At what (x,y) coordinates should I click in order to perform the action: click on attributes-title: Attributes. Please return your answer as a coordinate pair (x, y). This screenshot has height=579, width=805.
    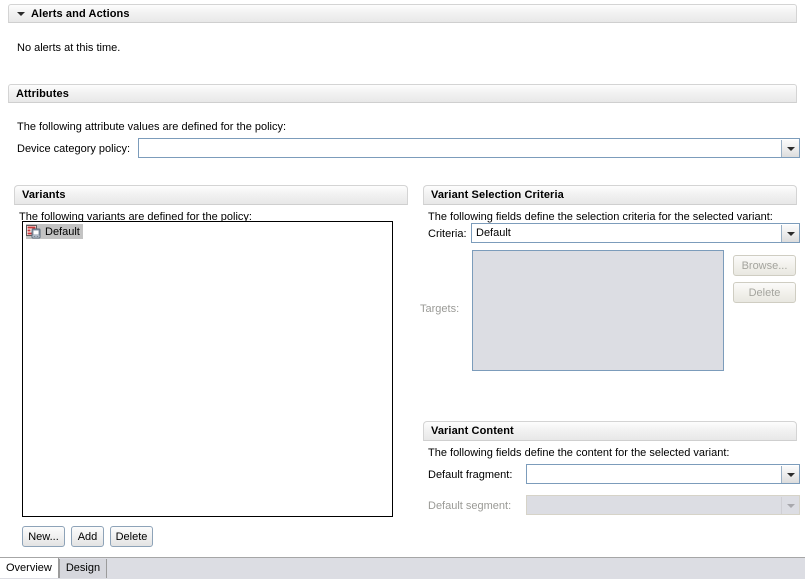
    Looking at the image, I should click on (42, 93).